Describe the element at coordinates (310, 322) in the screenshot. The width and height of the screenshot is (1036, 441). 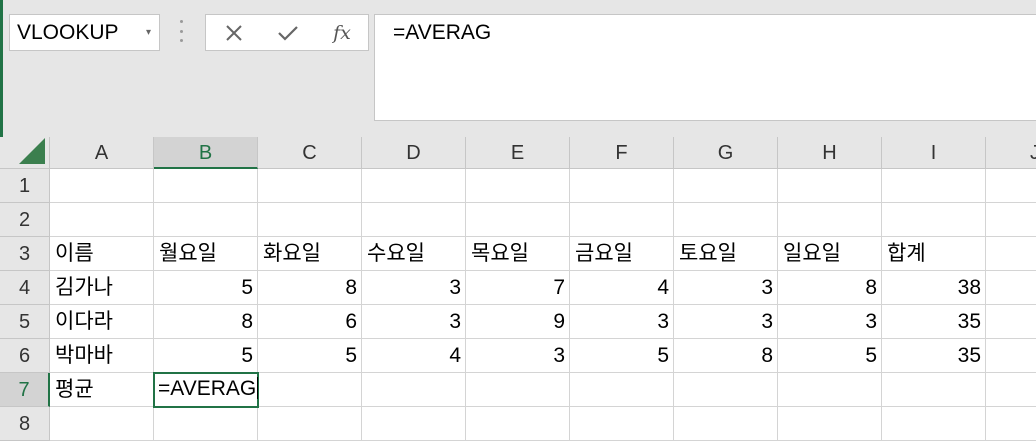
I see `cell-c5: 6` at that location.